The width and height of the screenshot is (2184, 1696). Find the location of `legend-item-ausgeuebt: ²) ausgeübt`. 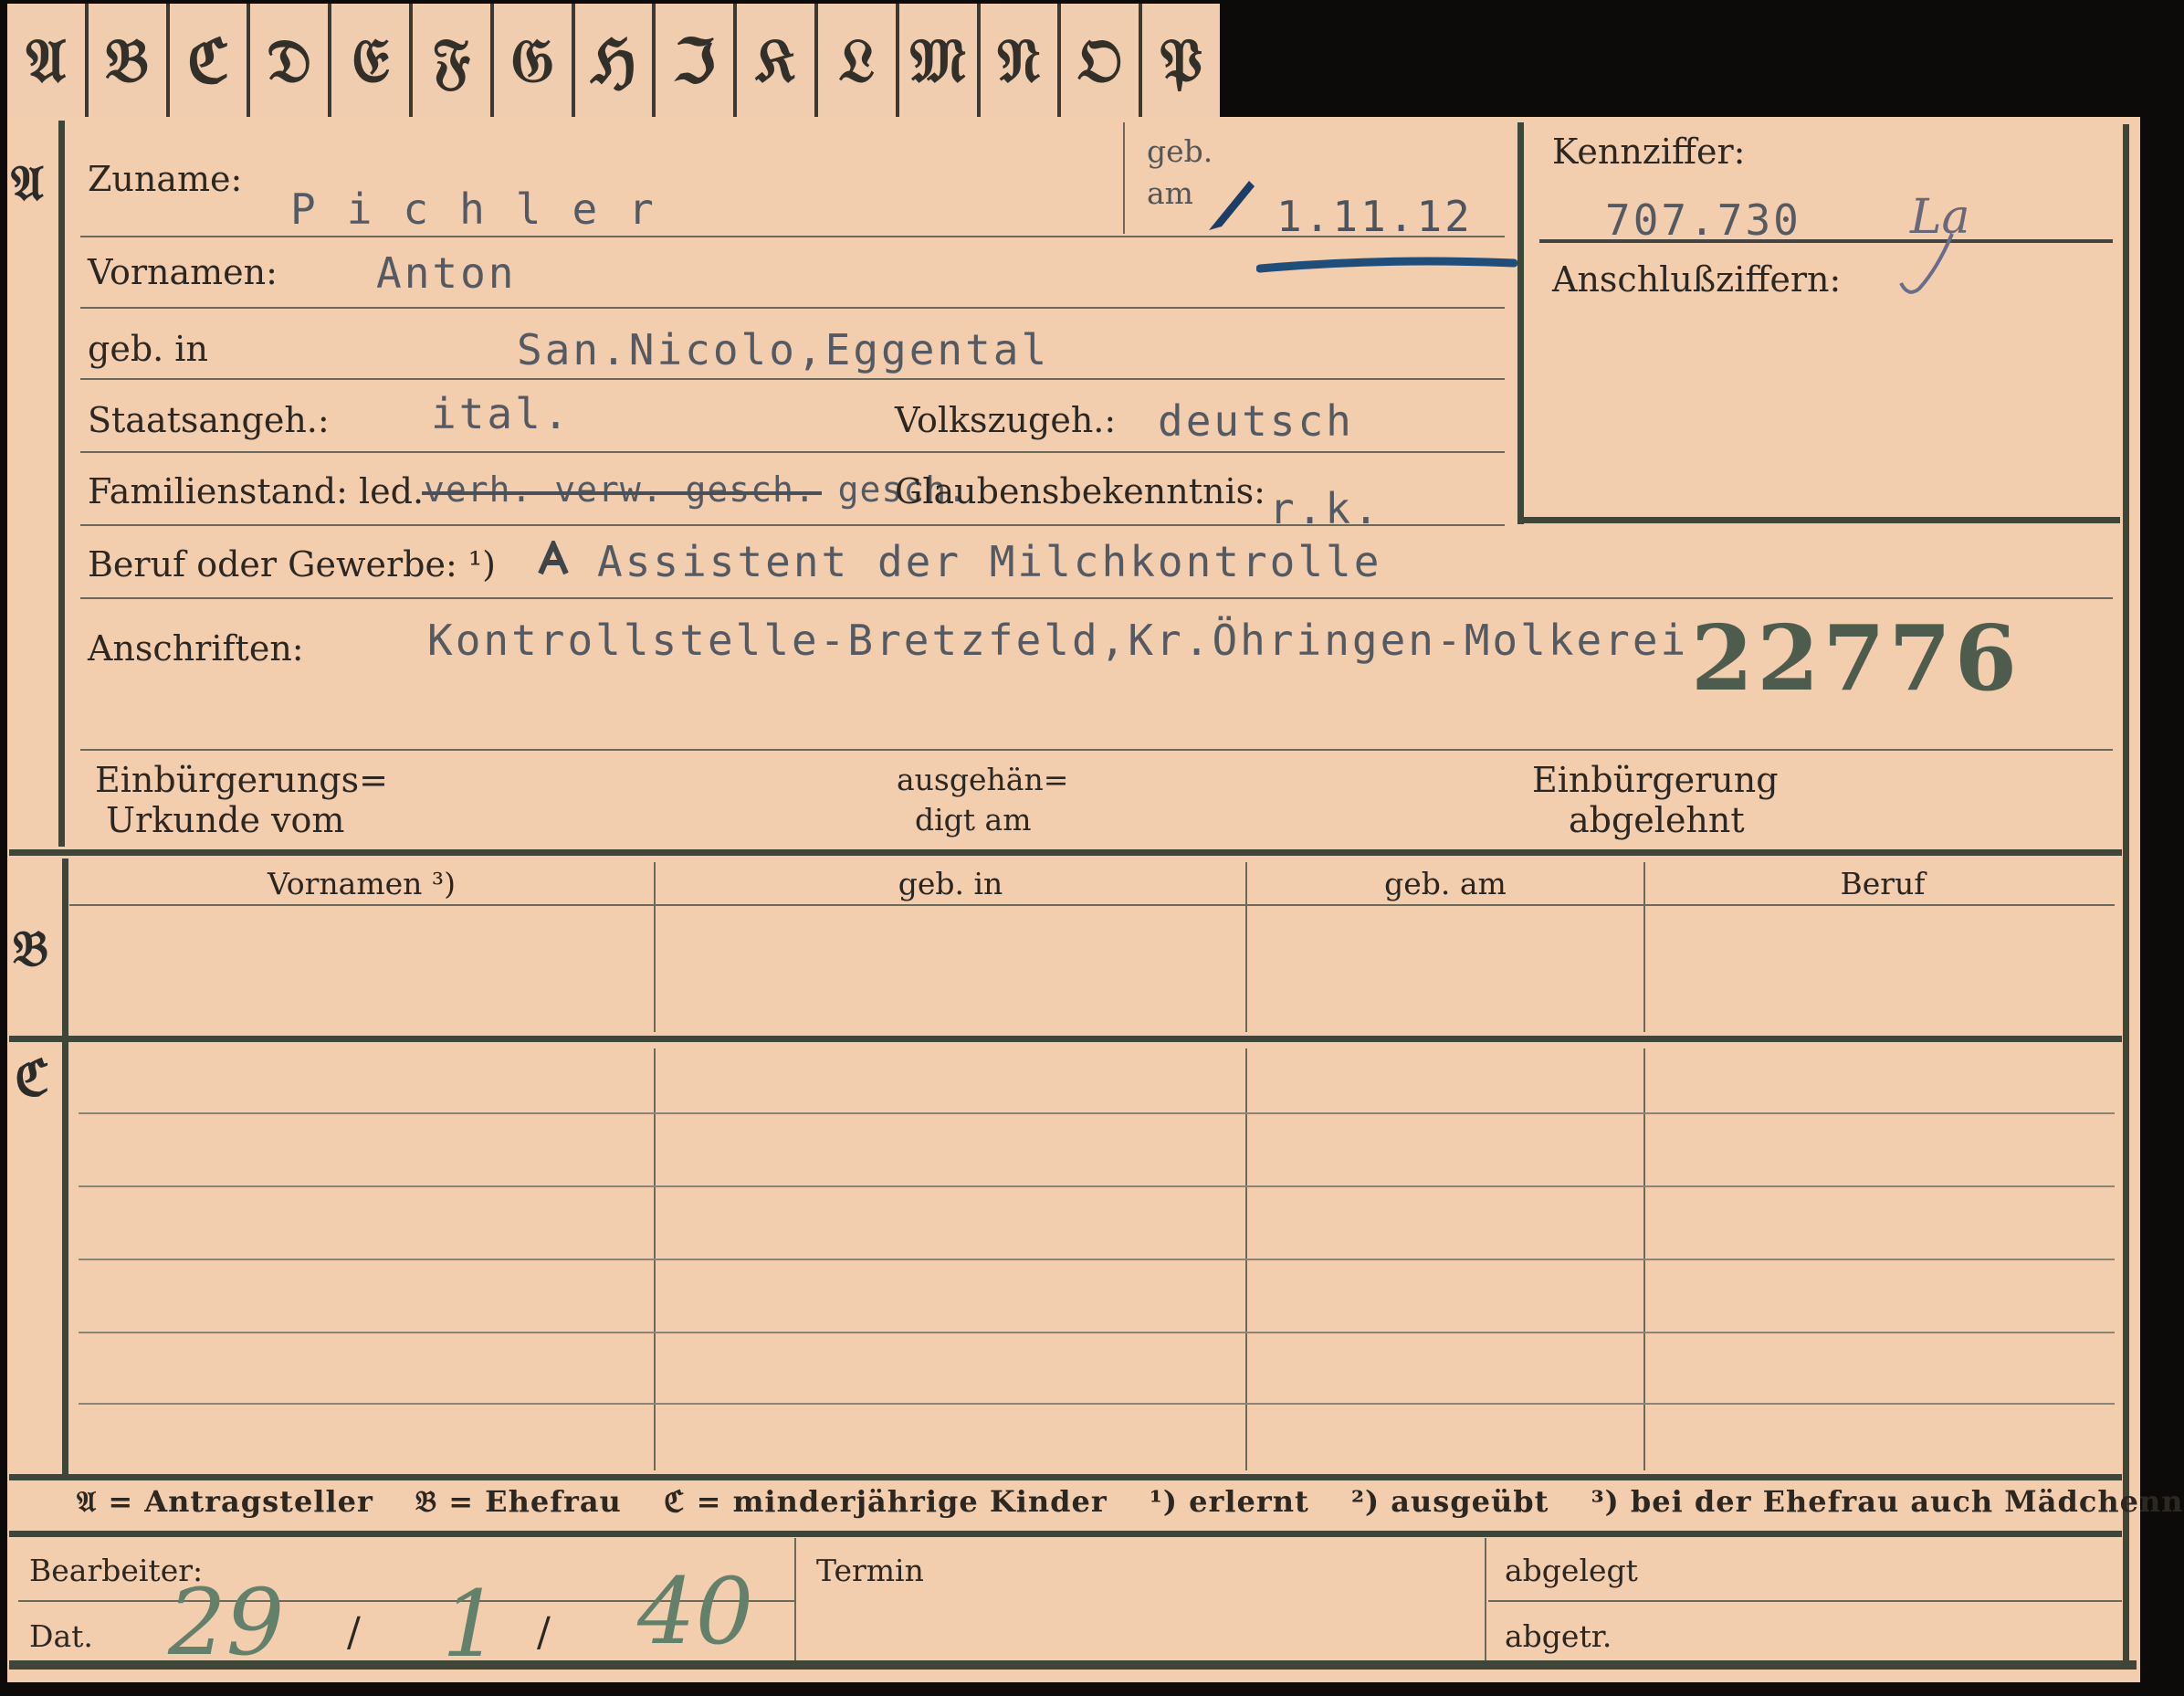

legend-item-ausgeuebt: ²) ausgeübt is located at coordinates (1449, 1501).